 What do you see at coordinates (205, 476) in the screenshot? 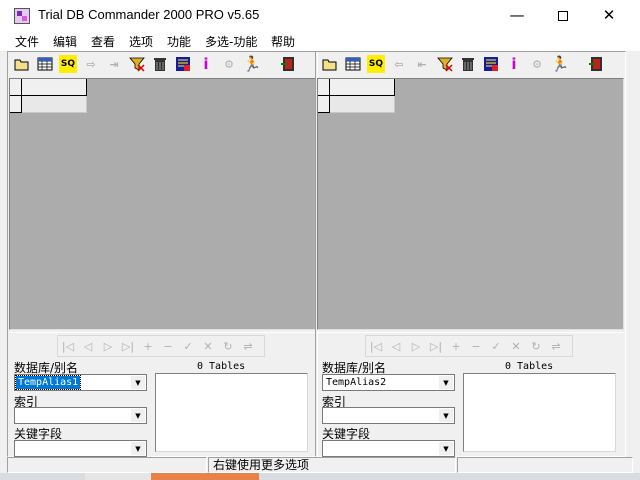
I see `taskbar-item-active` at bounding box center [205, 476].